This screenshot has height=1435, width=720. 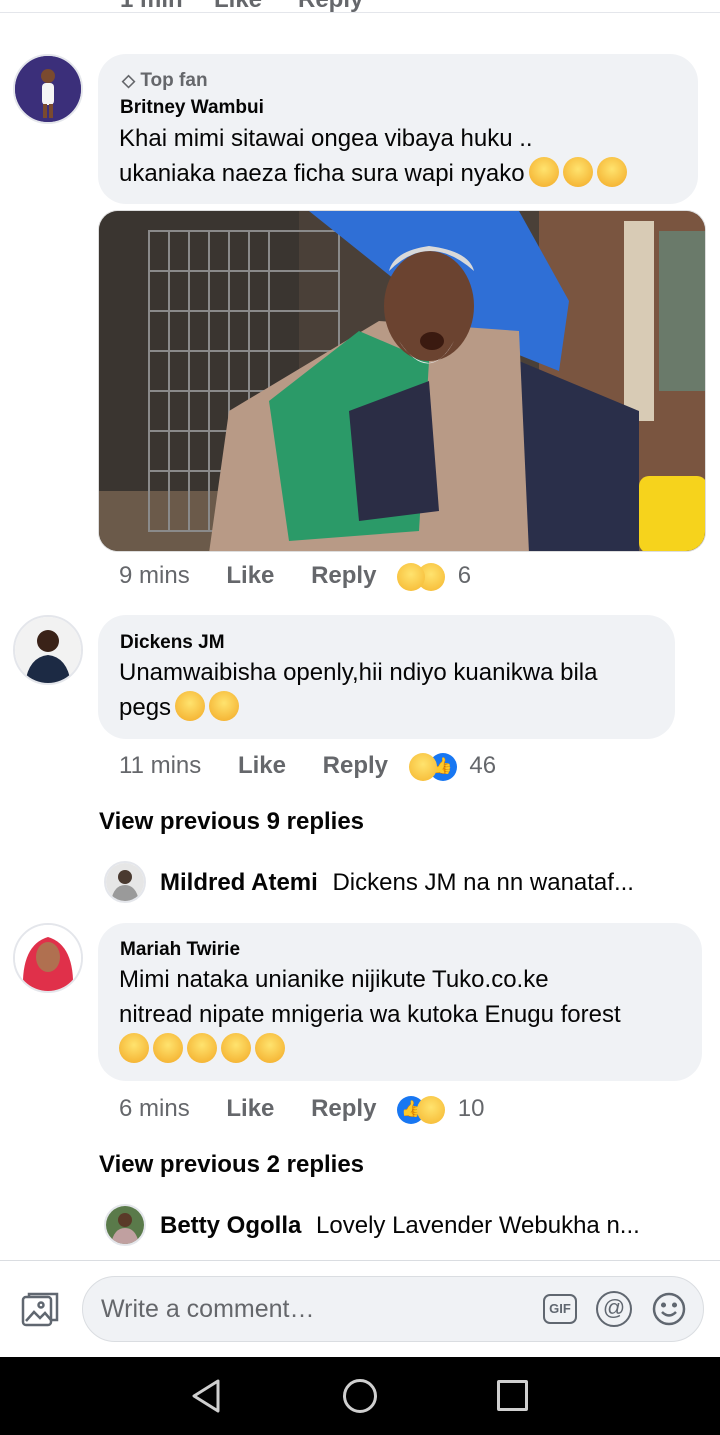 What do you see at coordinates (129, 80) in the screenshot?
I see `diamond-icon: ◇` at bounding box center [129, 80].